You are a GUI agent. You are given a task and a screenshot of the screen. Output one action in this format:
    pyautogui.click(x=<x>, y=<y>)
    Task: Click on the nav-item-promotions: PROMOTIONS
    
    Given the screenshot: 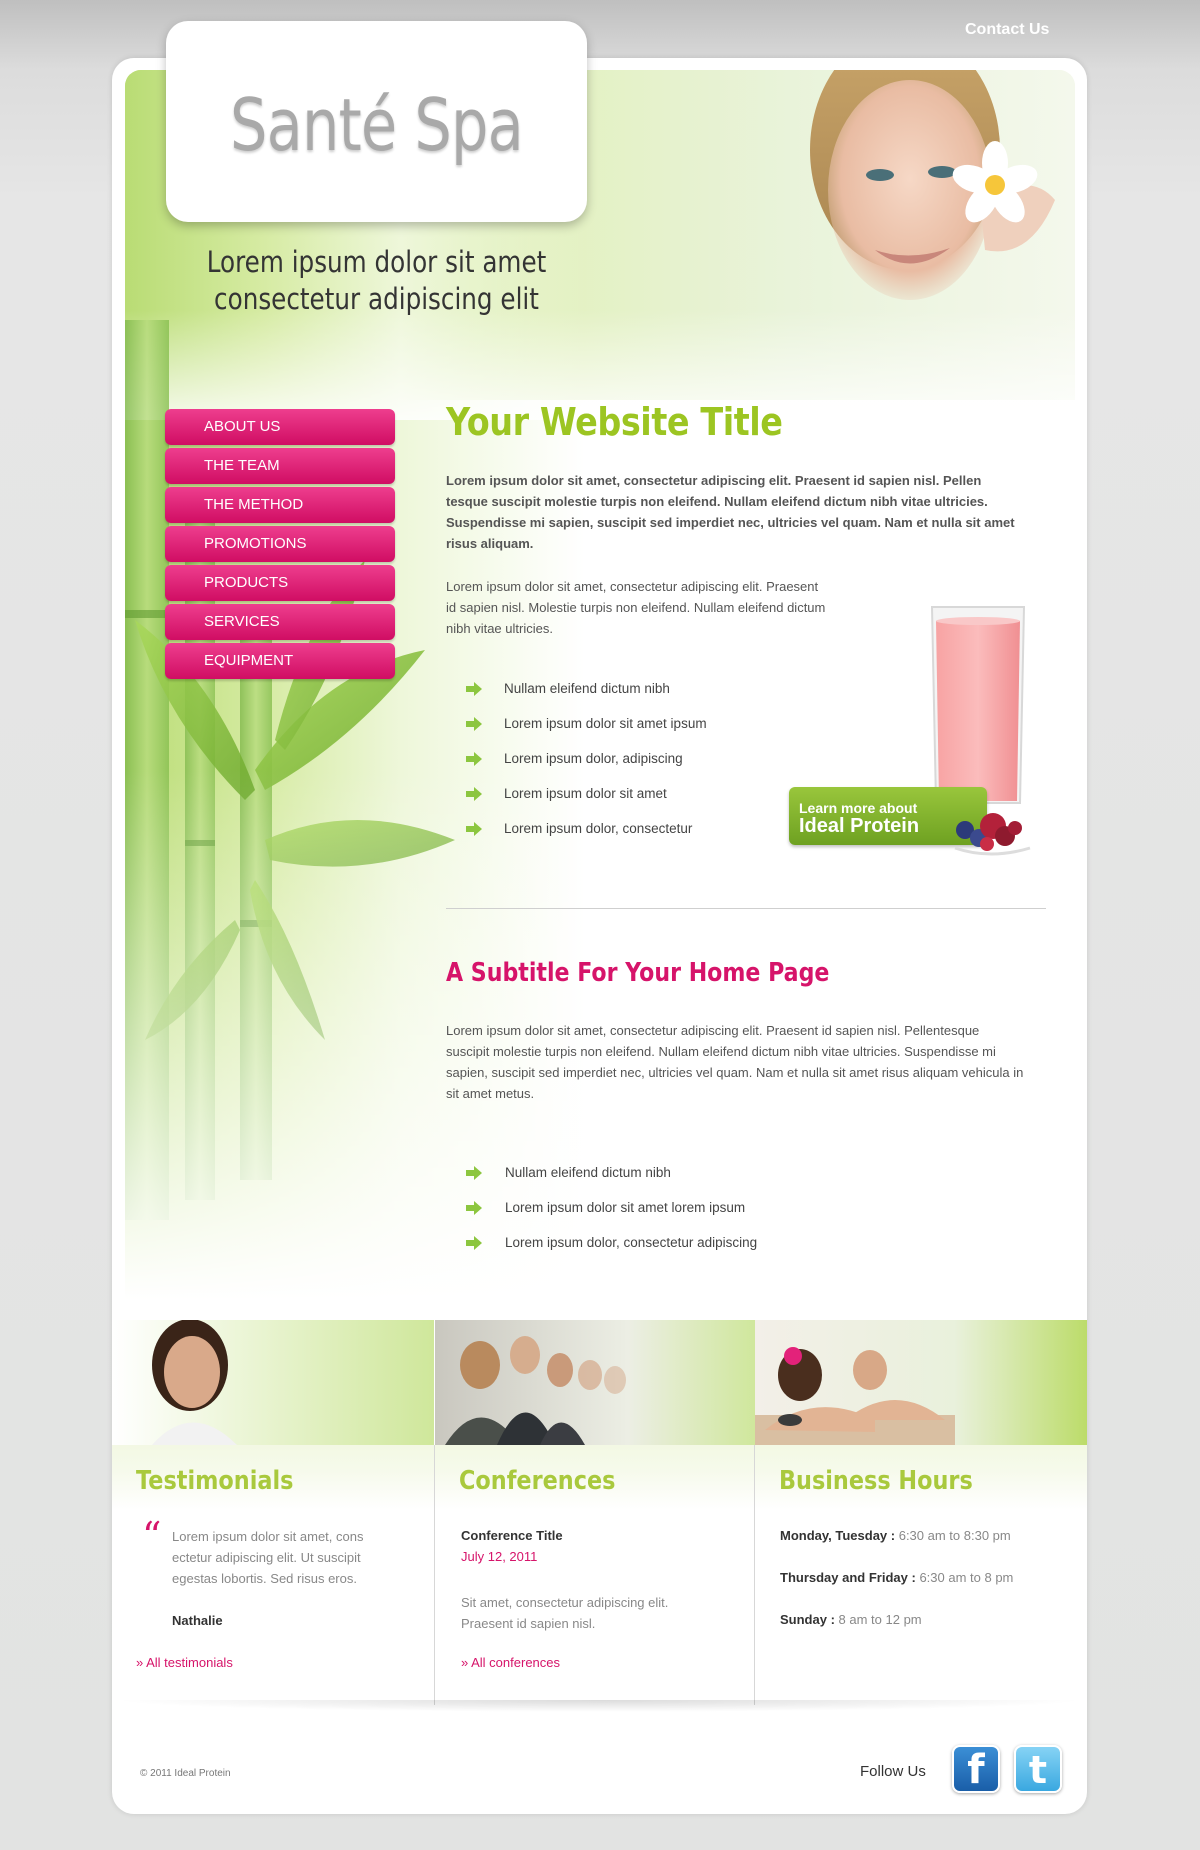 What is the action you would take?
    pyautogui.click(x=280, y=544)
    